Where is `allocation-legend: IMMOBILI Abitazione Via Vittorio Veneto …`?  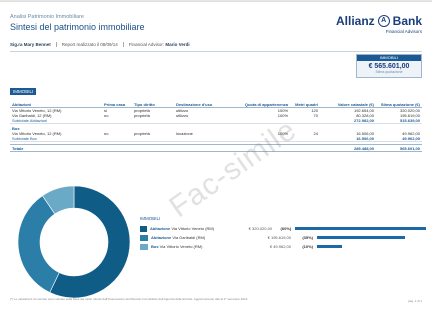 allocation-legend: IMMOBILI Abitazione Via Vittorio Veneto … is located at coordinates (283, 233).